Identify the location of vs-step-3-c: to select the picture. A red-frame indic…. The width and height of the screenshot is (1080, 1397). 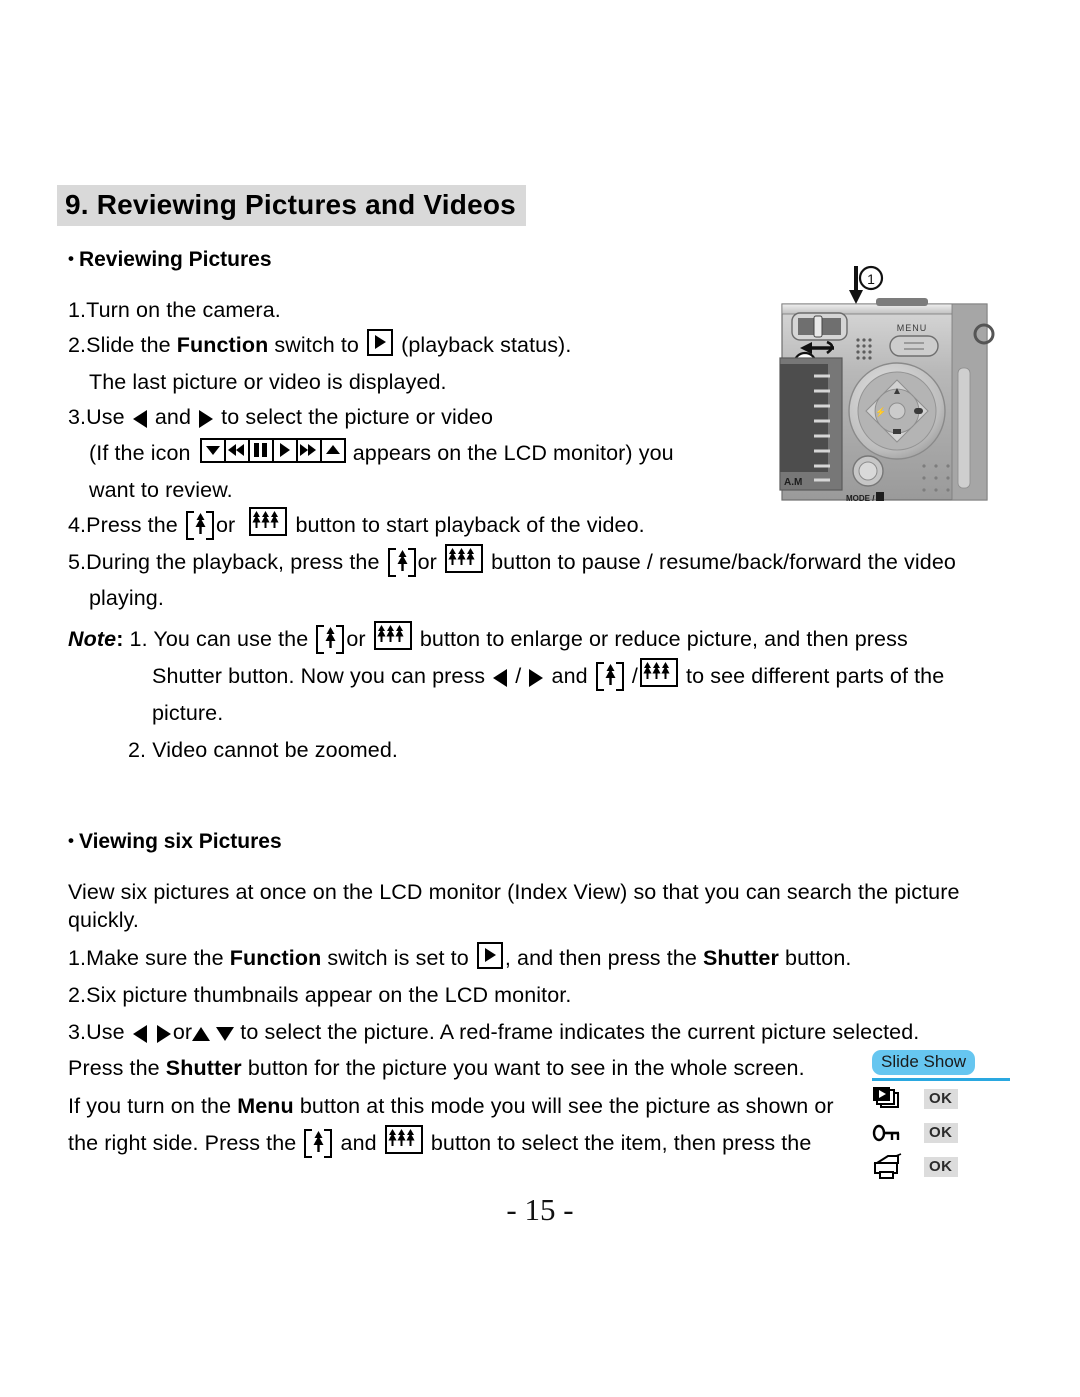
(577, 1032).